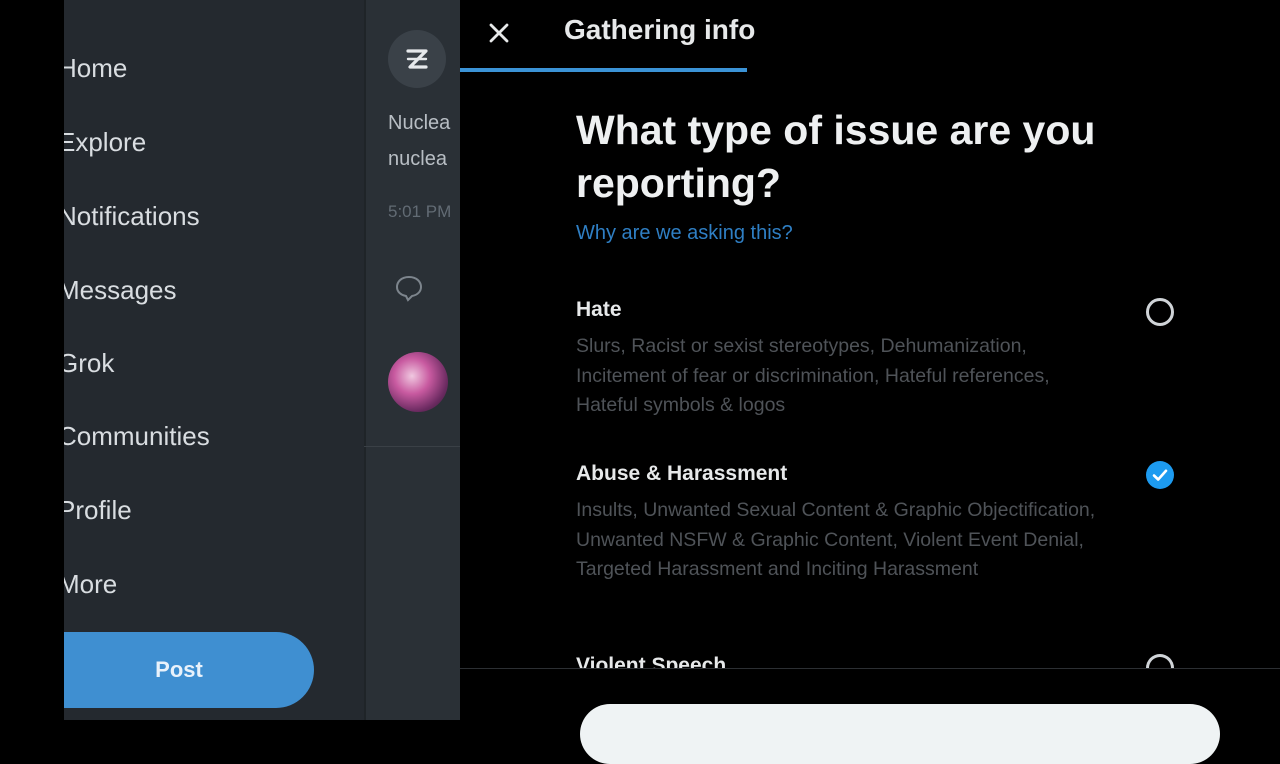 Image resolution: width=1280 pixels, height=764 pixels. Describe the element at coordinates (132, 216) in the screenshot. I see `sidebar-item-notifications: Notifications` at that location.